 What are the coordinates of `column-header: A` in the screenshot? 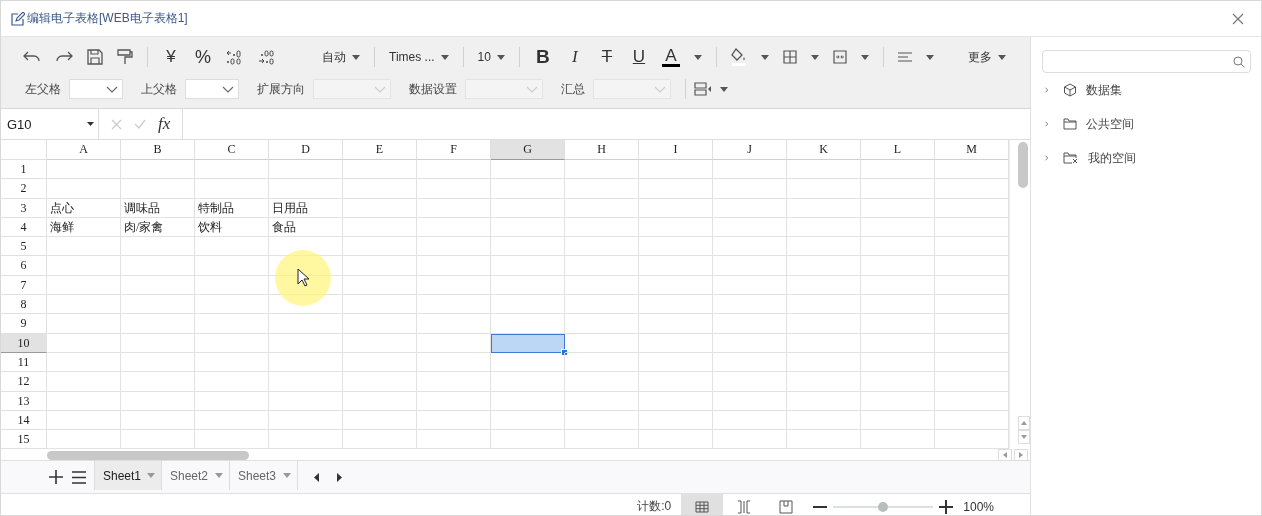 It's located at (84, 150).